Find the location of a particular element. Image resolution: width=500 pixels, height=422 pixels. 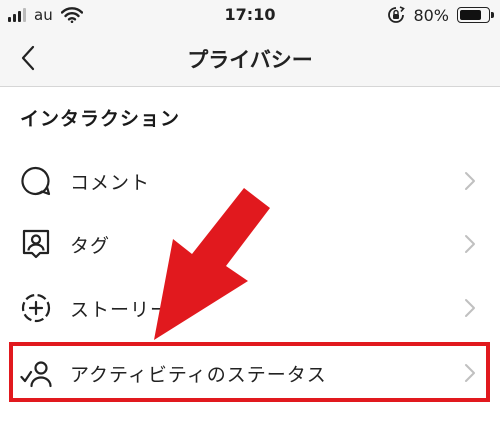

section-title: インタラクション is located at coordinates (100, 119).